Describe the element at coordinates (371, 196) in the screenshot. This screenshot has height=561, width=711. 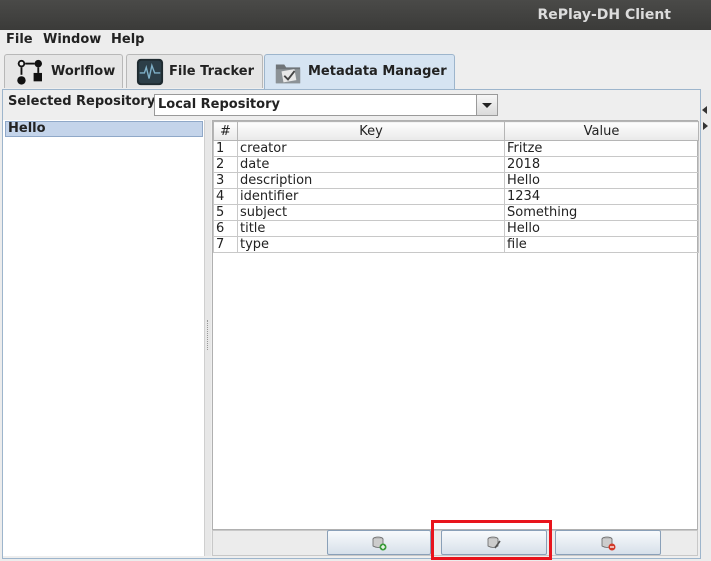
I see `key-cell: identifier` at that location.